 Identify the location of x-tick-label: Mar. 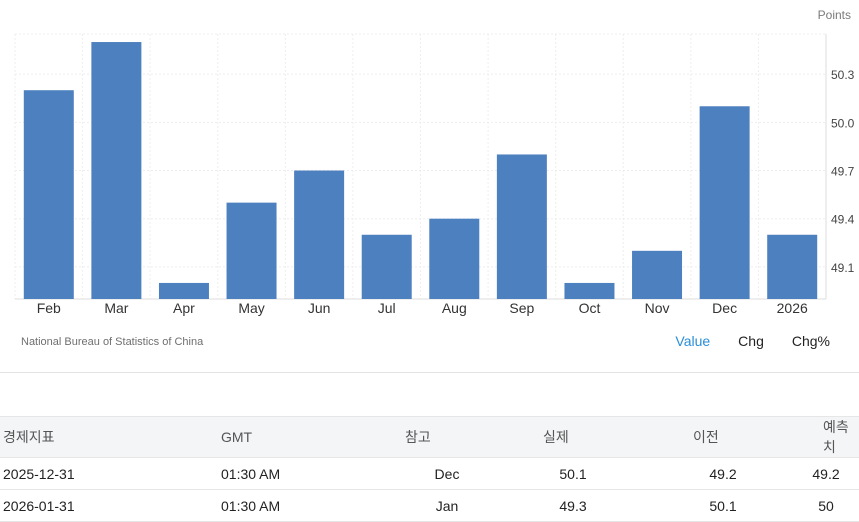
(116, 308).